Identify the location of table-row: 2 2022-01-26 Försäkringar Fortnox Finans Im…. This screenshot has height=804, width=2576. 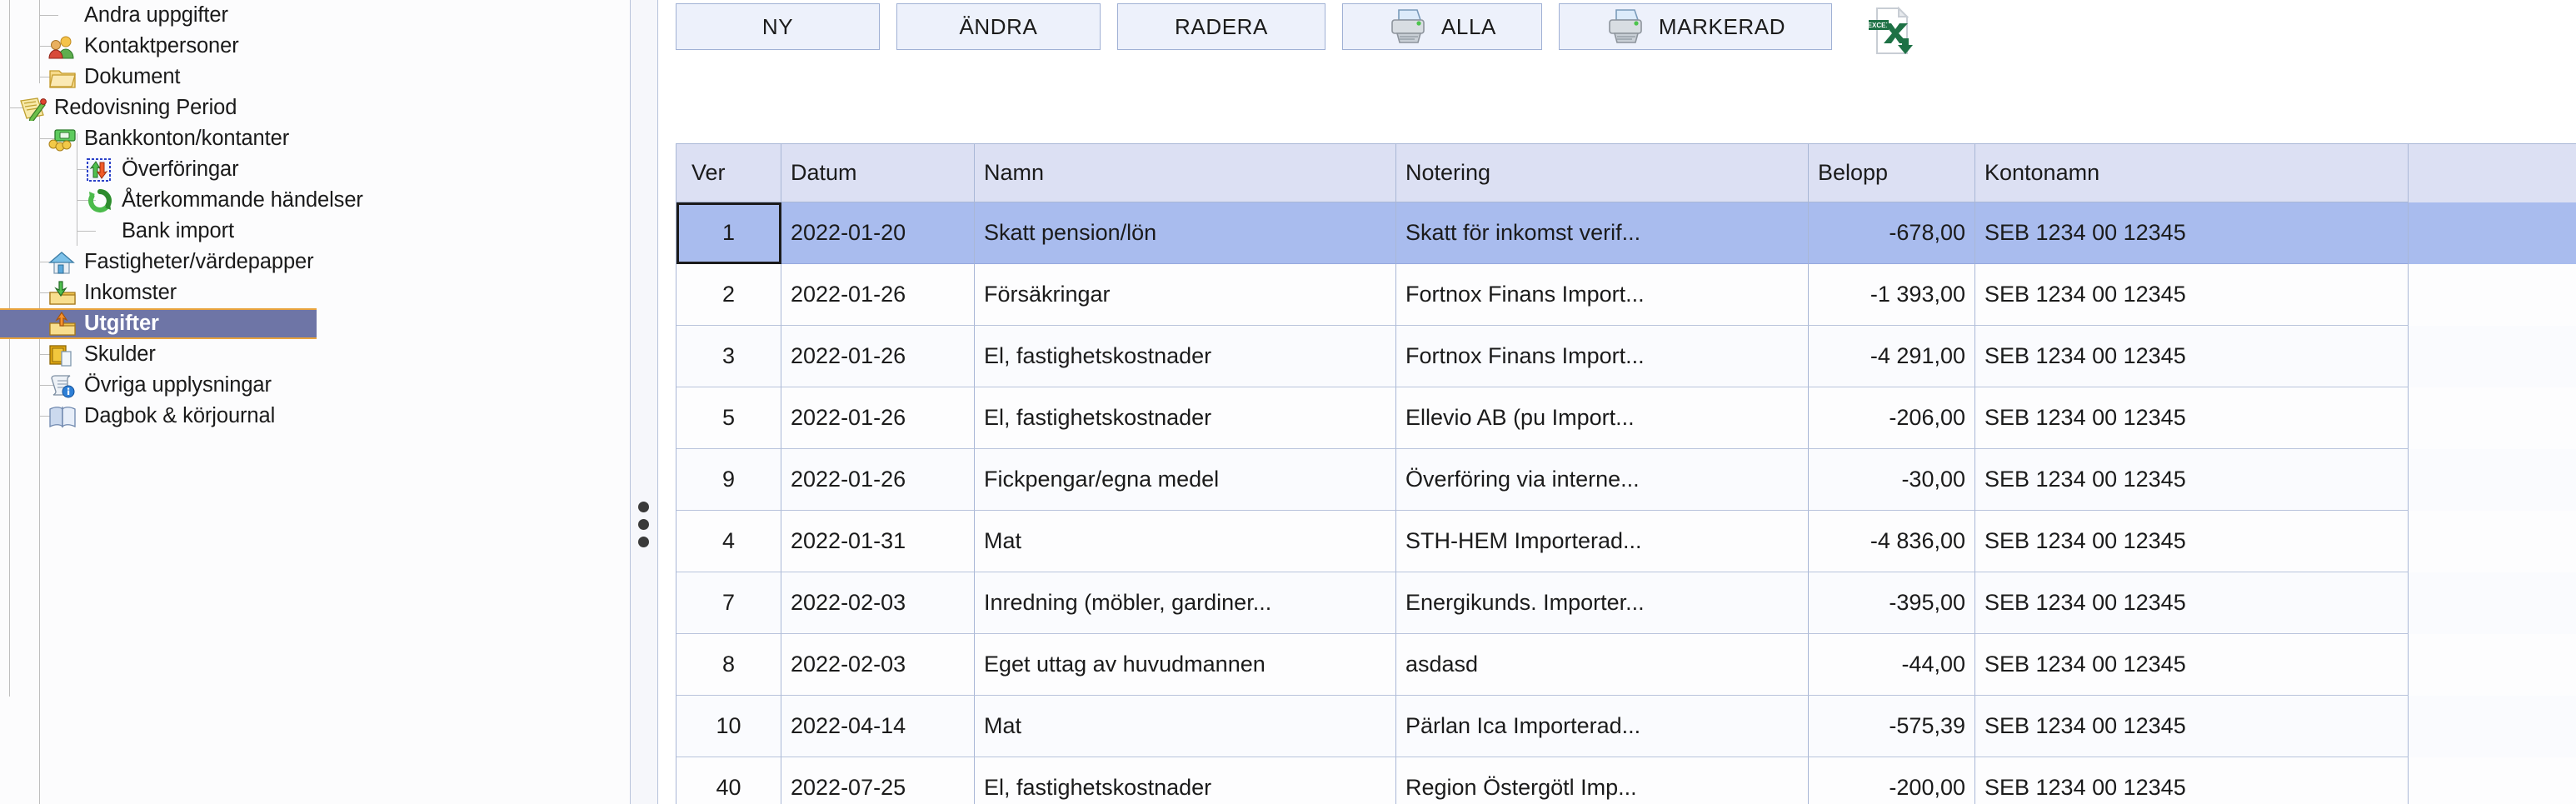
(1626, 295).